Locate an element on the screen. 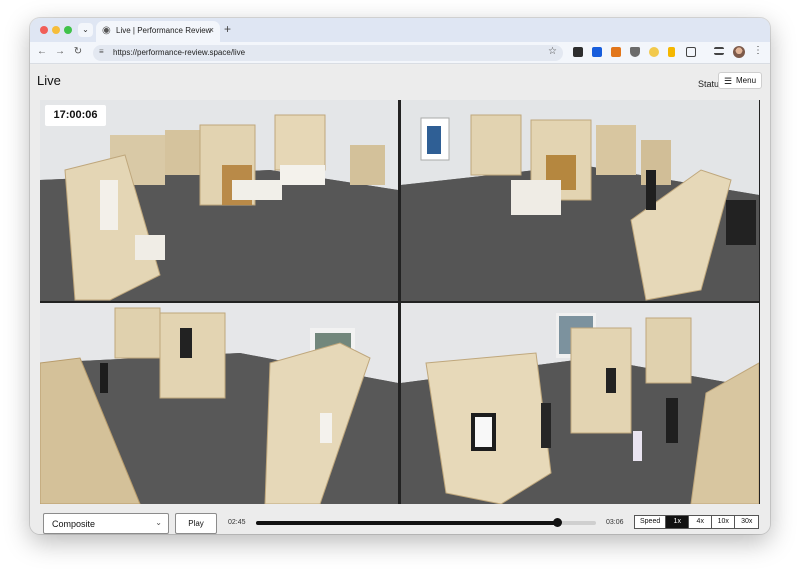 Image resolution: width=800 pixels, height=572 pixels. progress-thumb is located at coordinates (557, 522).